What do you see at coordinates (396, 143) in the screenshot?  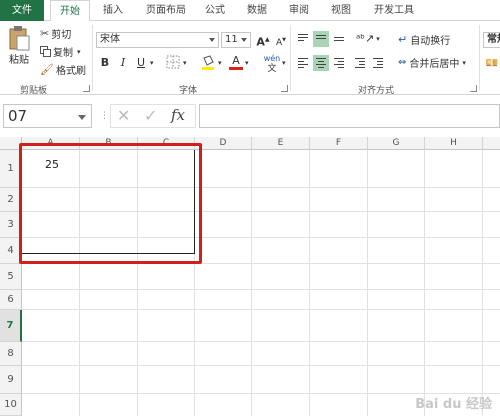 I see `column-header-g: G` at bounding box center [396, 143].